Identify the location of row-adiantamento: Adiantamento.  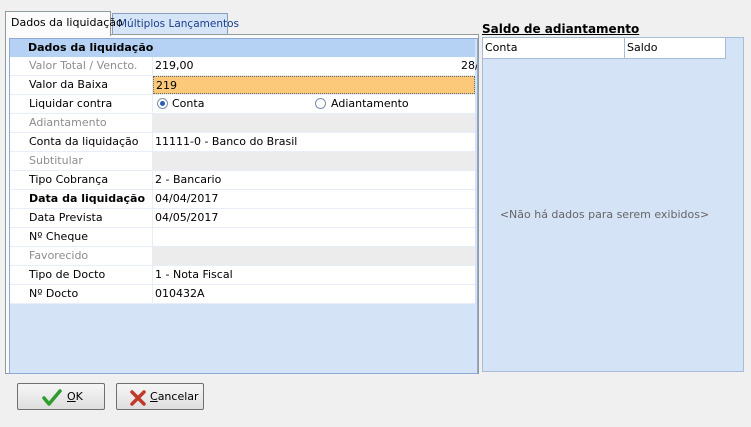
(242, 123).